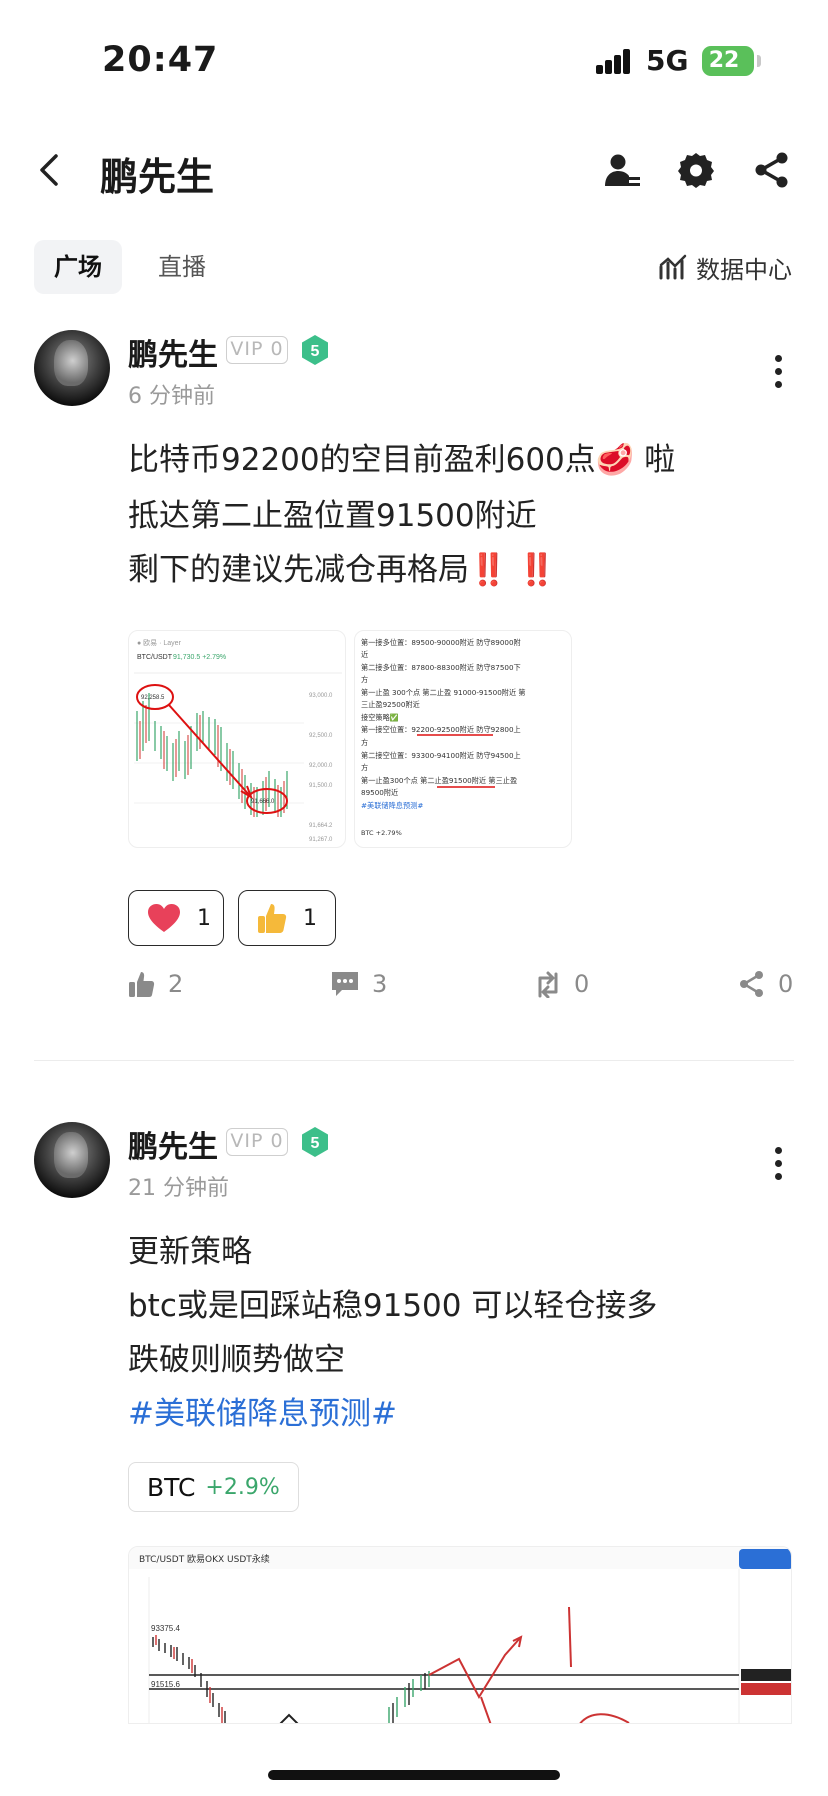  Describe the element at coordinates (441, 755) in the screenshot. I see `strategy-line: 第二接空位置：93300-94100附近 防守94500上` at that location.